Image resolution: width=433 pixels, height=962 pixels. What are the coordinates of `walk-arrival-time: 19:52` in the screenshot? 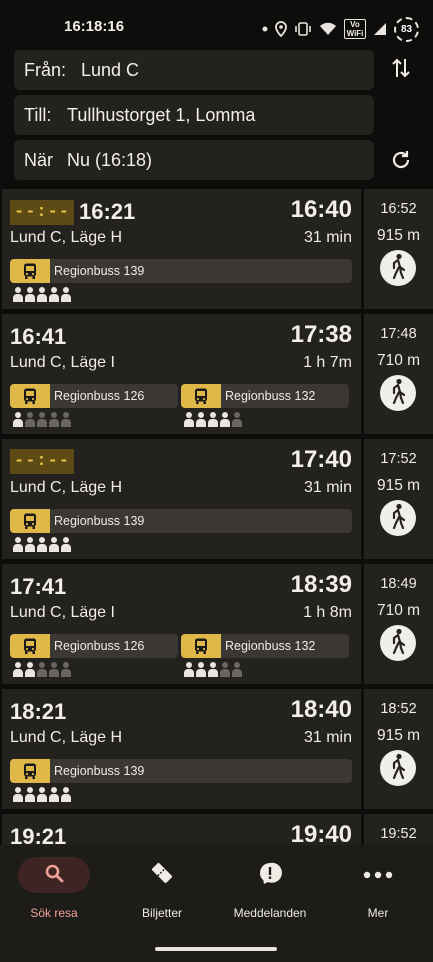 It's located at (398, 834).